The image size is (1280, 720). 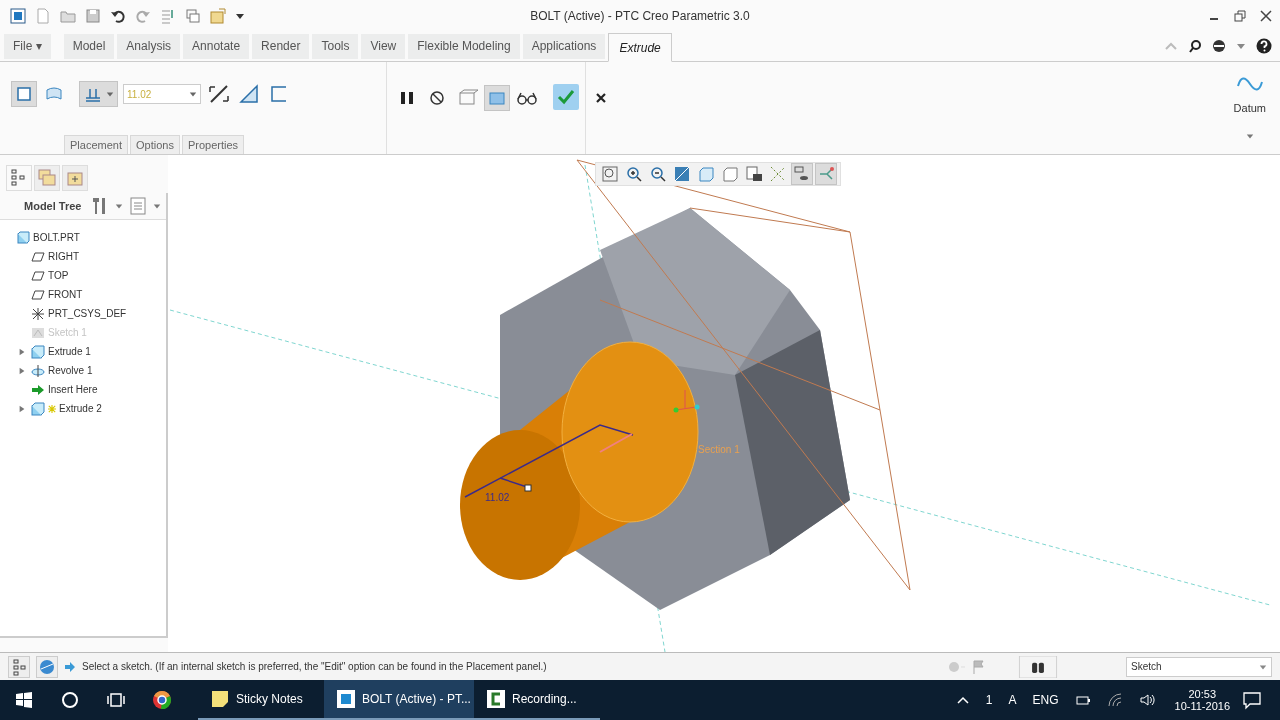 What do you see at coordinates (98, 94) in the screenshot?
I see `depth-option-button` at bounding box center [98, 94].